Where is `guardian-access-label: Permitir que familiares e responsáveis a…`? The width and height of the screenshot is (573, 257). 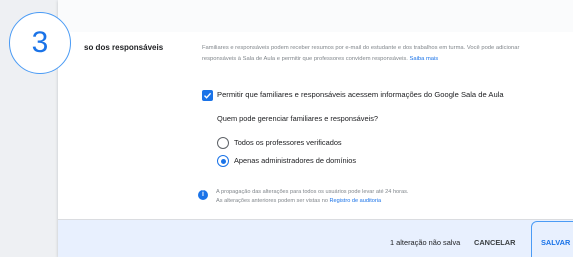 guardian-access-label: Permitir que familiares e responsáveis a… is located at coordinates (360, 94).